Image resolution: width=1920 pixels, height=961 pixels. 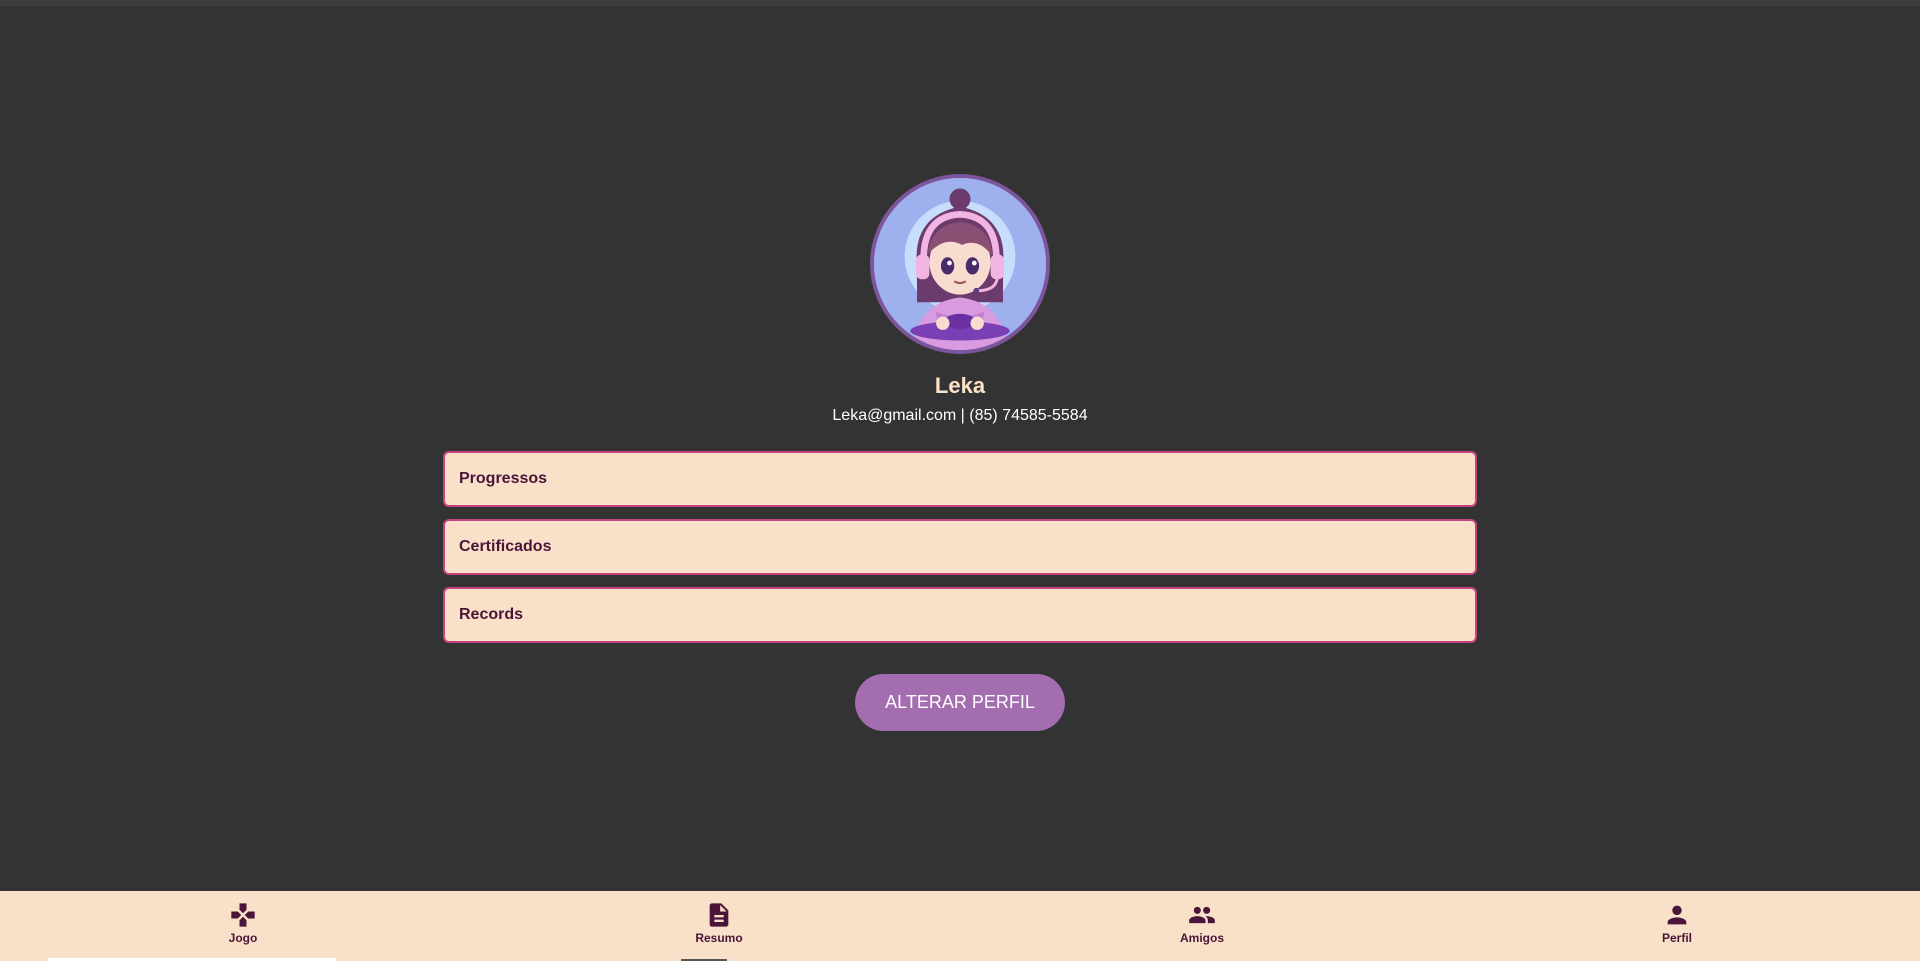 What do you see at coordinates (960, 702) in the screenshot?
I see `edit-profile-button: ALTERAR PERFIL` at bounding box center [960, 702].